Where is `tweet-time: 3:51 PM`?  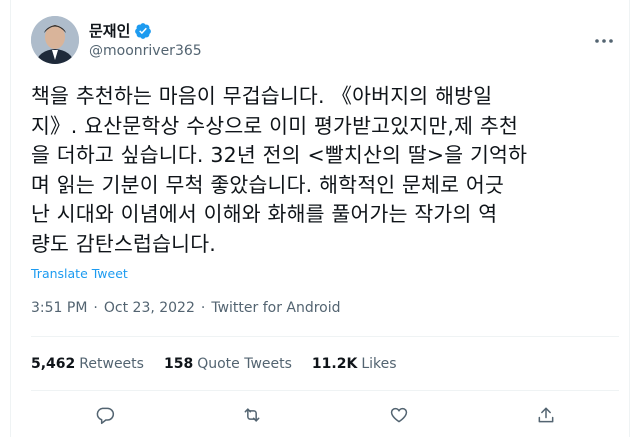
tweet-time: 3:51 PM is located at coordinates (59, 308).